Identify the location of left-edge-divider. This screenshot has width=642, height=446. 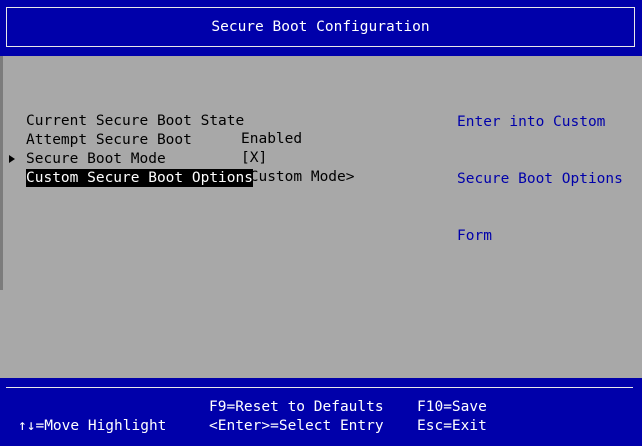
(1, 173).